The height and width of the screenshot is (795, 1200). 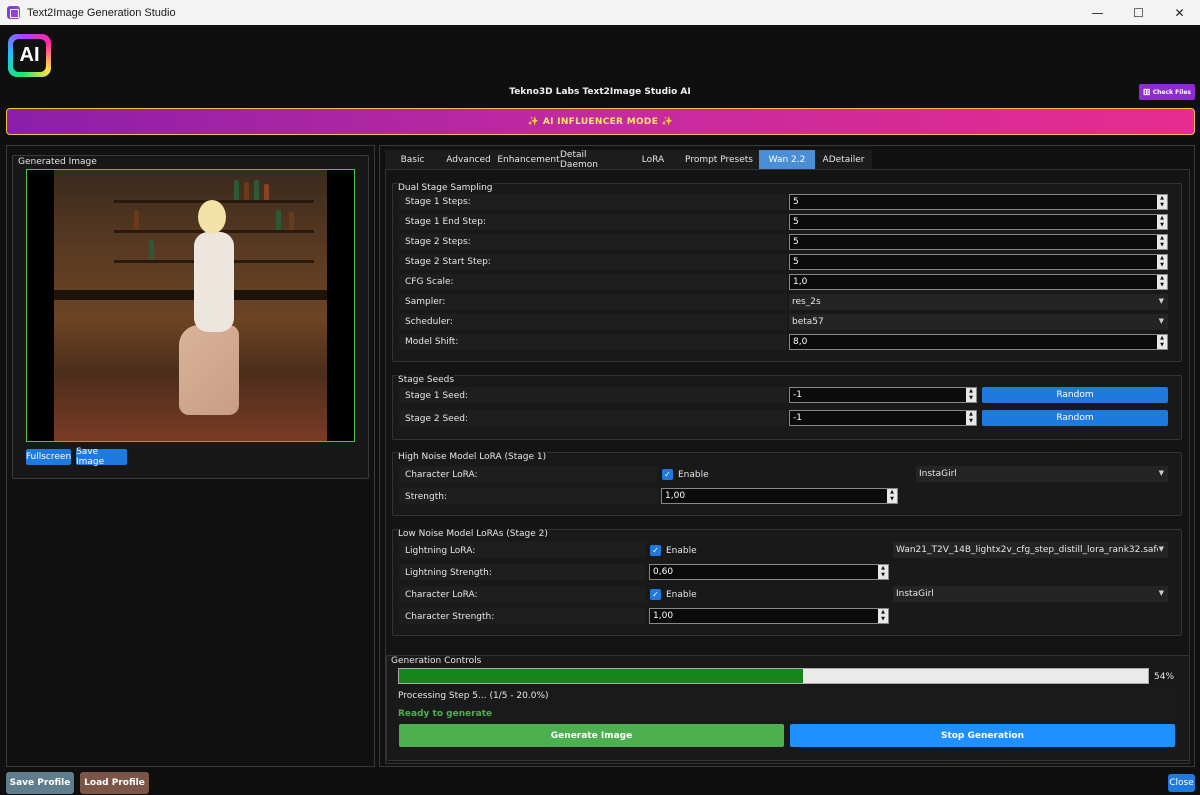 What do you see at coordinates (600, 12) in the screenshot?
I see `title-bar: Text2Image Generation Studio — ☐ ✕` at bounding box center [600, 12].